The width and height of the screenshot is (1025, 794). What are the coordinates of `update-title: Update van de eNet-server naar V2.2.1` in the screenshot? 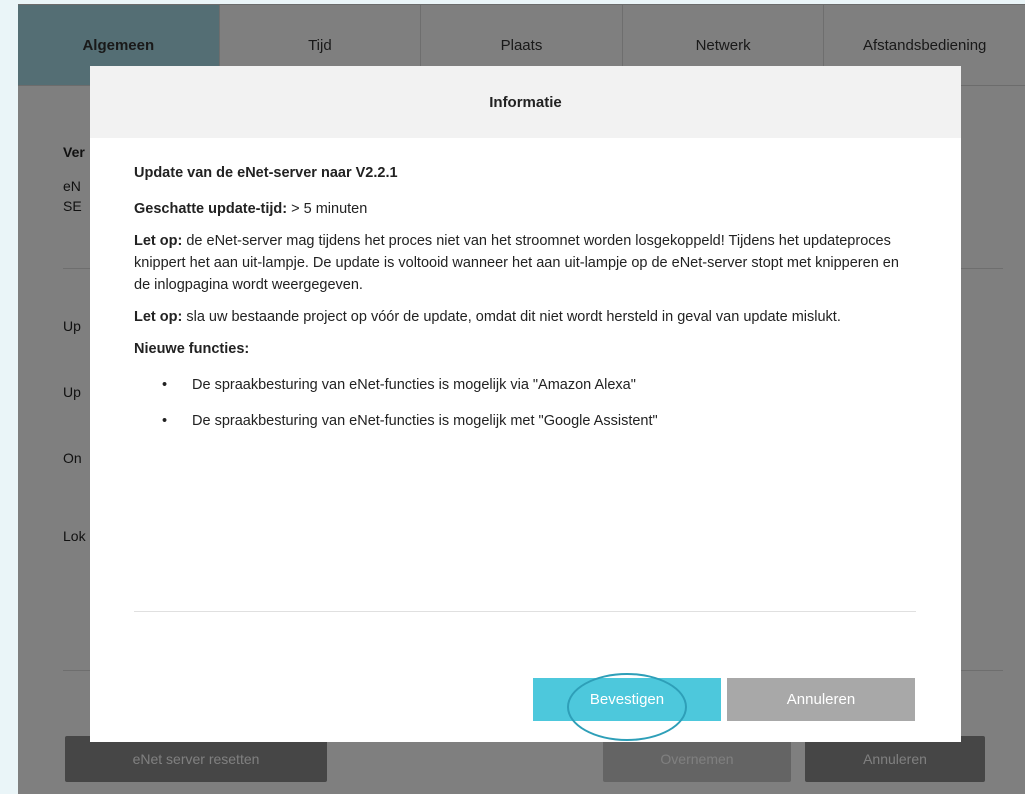 It's located at (266, 173).